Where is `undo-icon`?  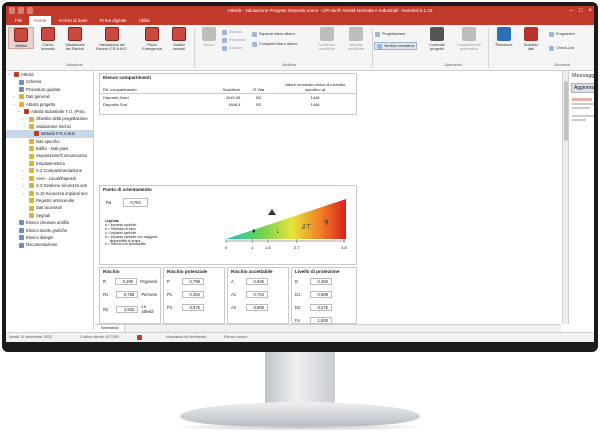
undo-icon is located at coordinates (30, 10).